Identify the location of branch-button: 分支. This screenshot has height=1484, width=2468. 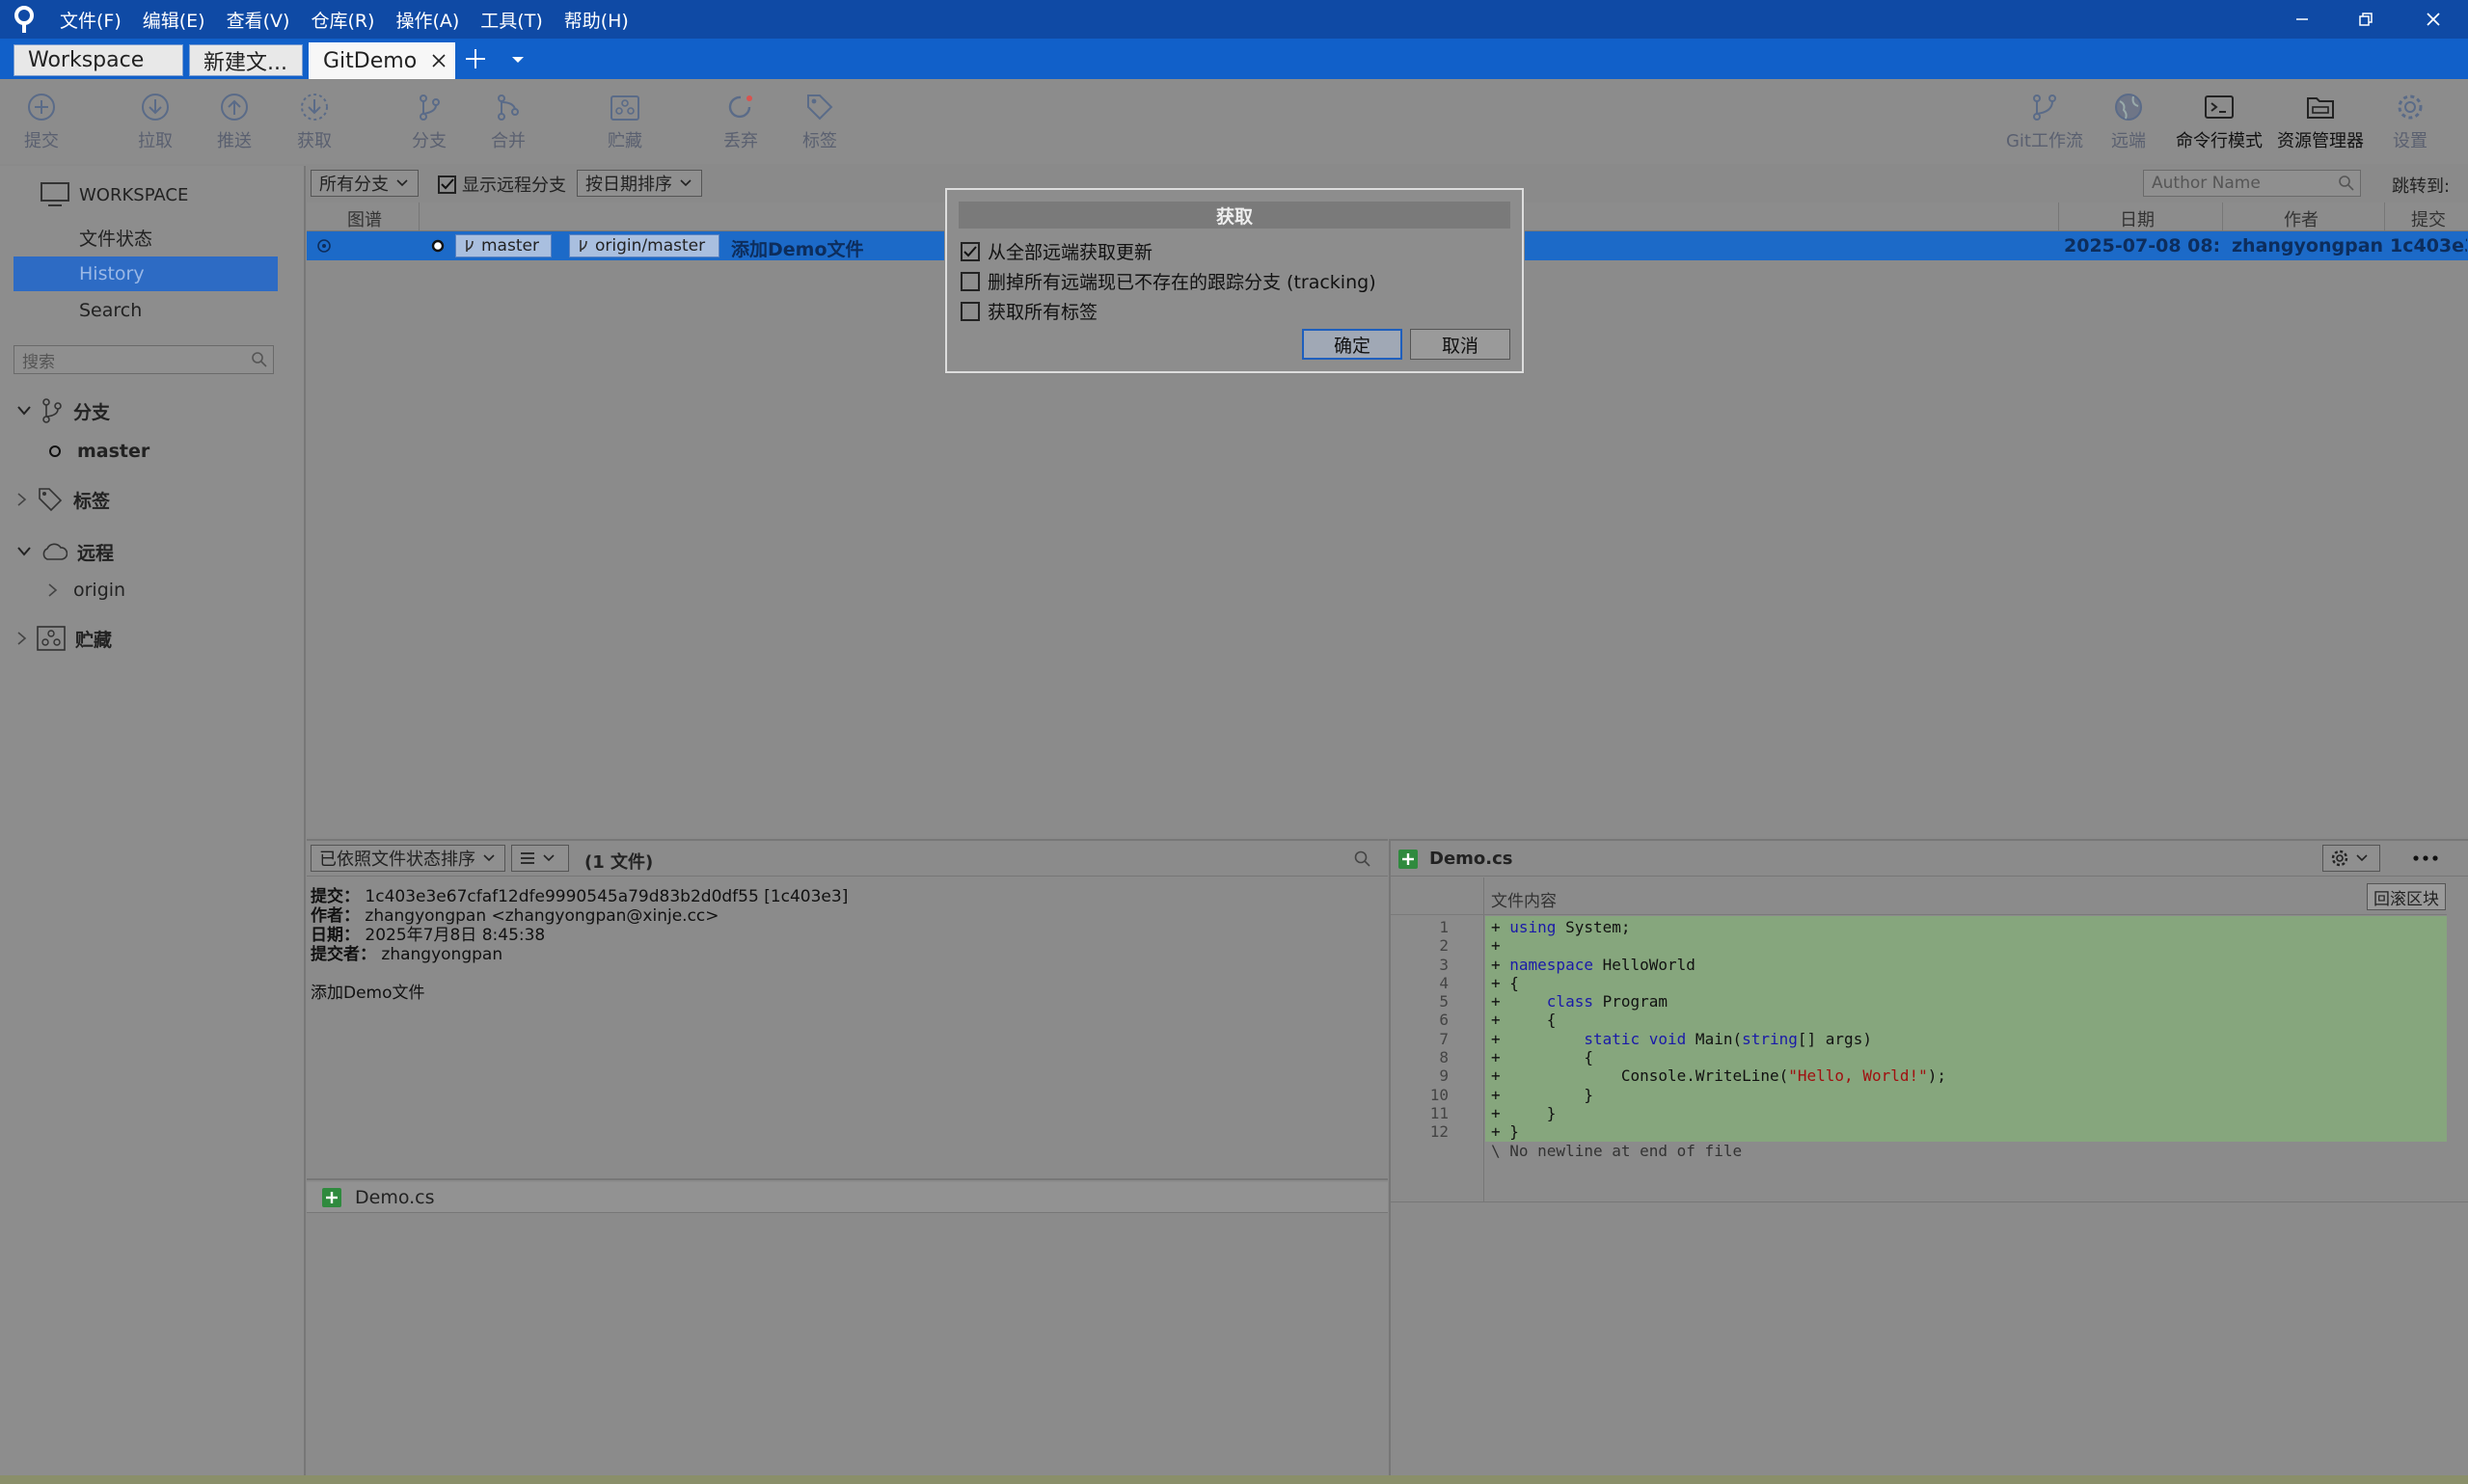
(429, 121).